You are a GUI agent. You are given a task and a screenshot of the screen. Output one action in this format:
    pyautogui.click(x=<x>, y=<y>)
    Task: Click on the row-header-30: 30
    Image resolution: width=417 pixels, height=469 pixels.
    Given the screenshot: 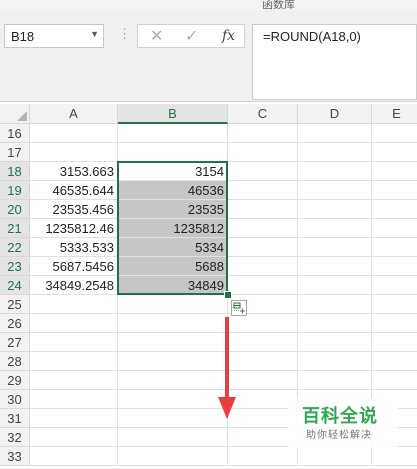 What is the action you would take?
    pyautogui.click(x=15, y=399)
    